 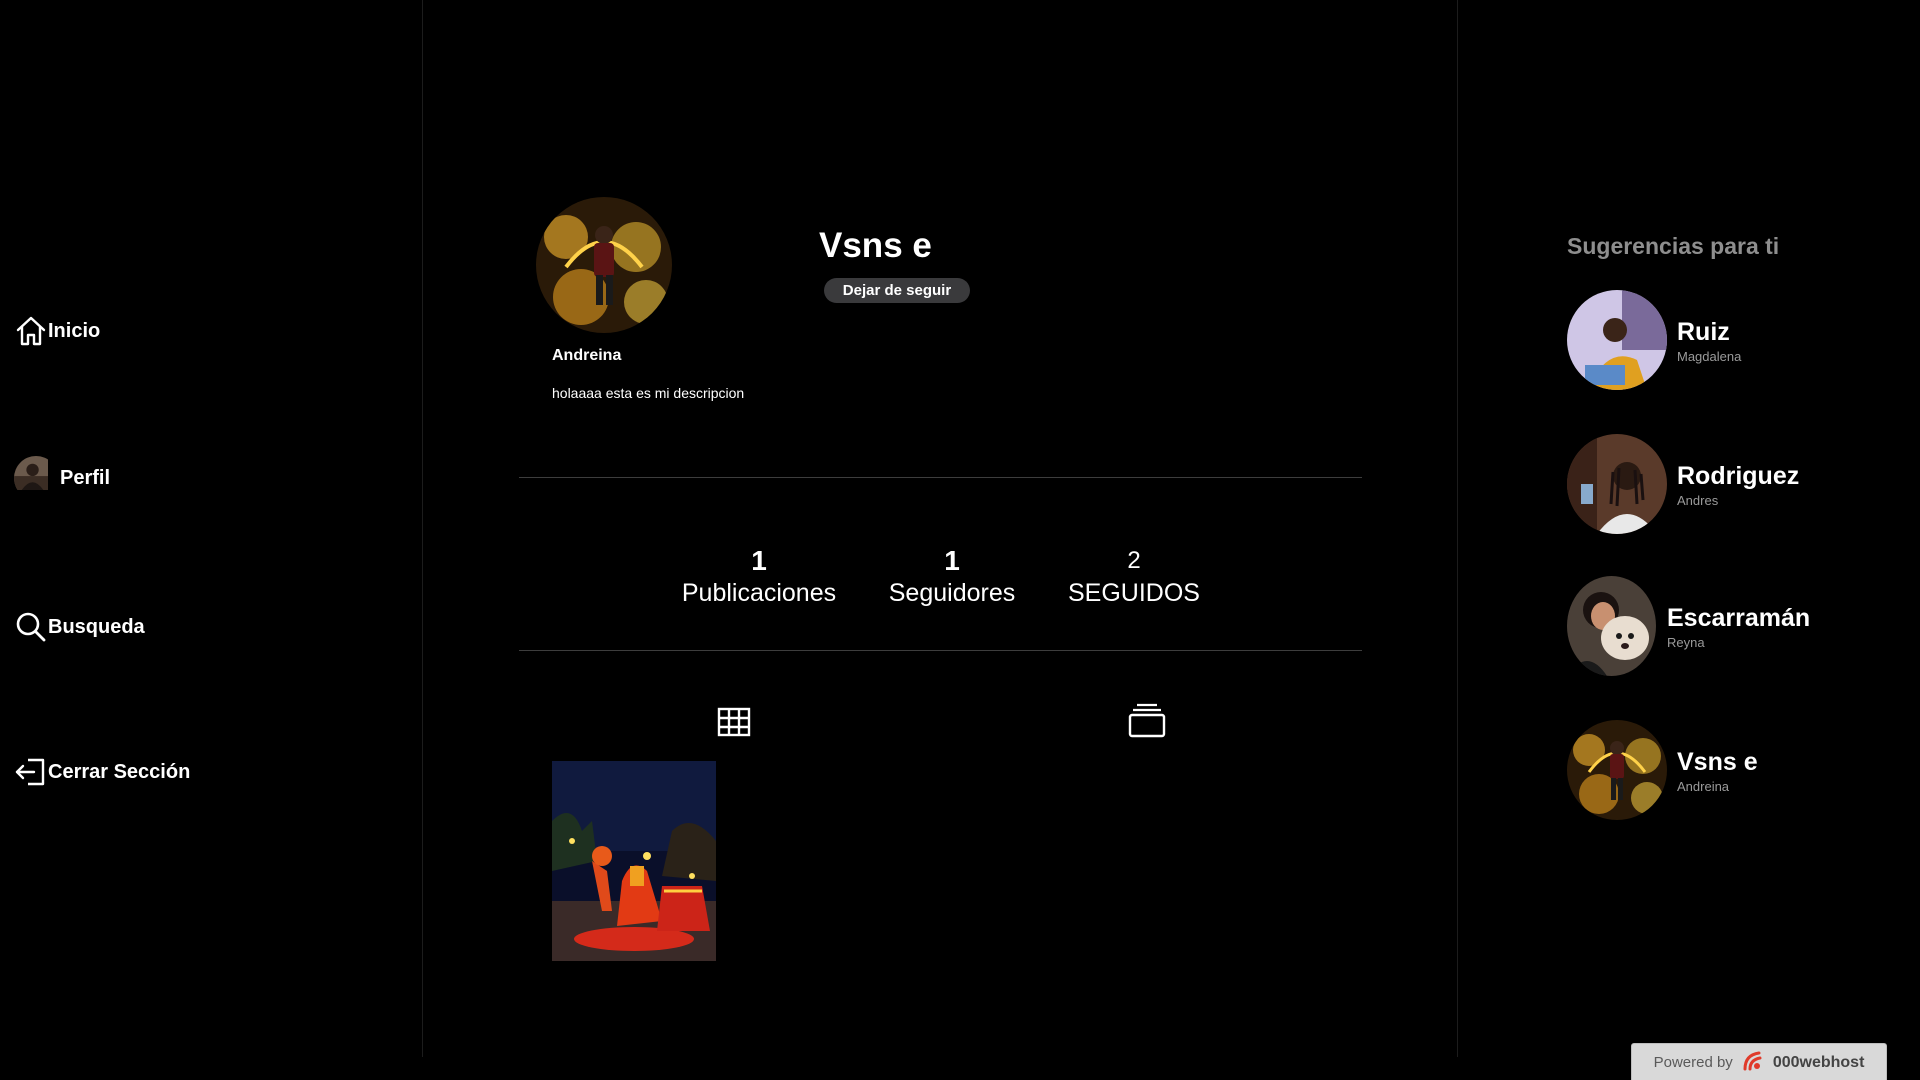 I want to click on unfollow-button: Dejar de seguir, so click(x=897, y=290).